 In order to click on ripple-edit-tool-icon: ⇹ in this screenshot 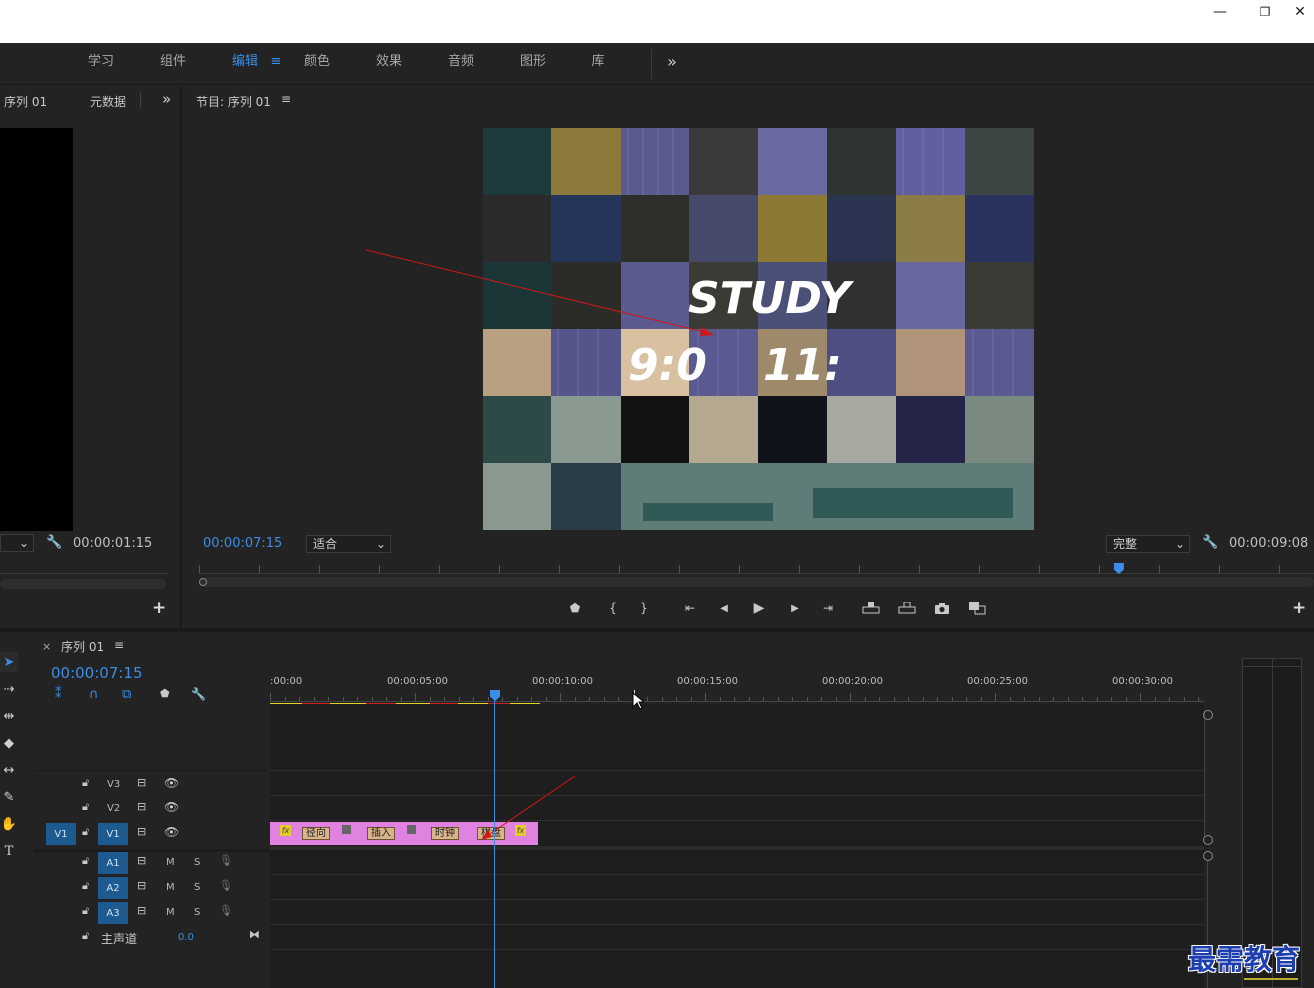, I will do `click(9, 716)`.